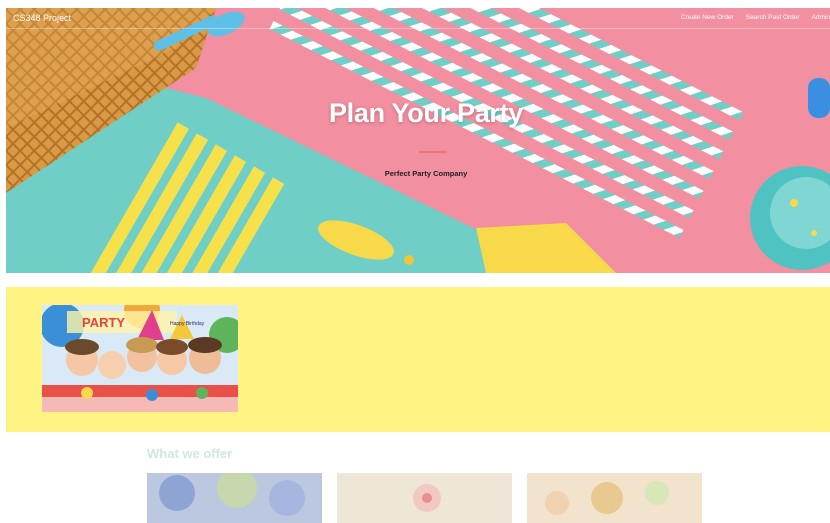 This screenshot has width=830, height=523. I want to click on kids-party-photo: PARTY Happy Birthday, so click(140, 358).